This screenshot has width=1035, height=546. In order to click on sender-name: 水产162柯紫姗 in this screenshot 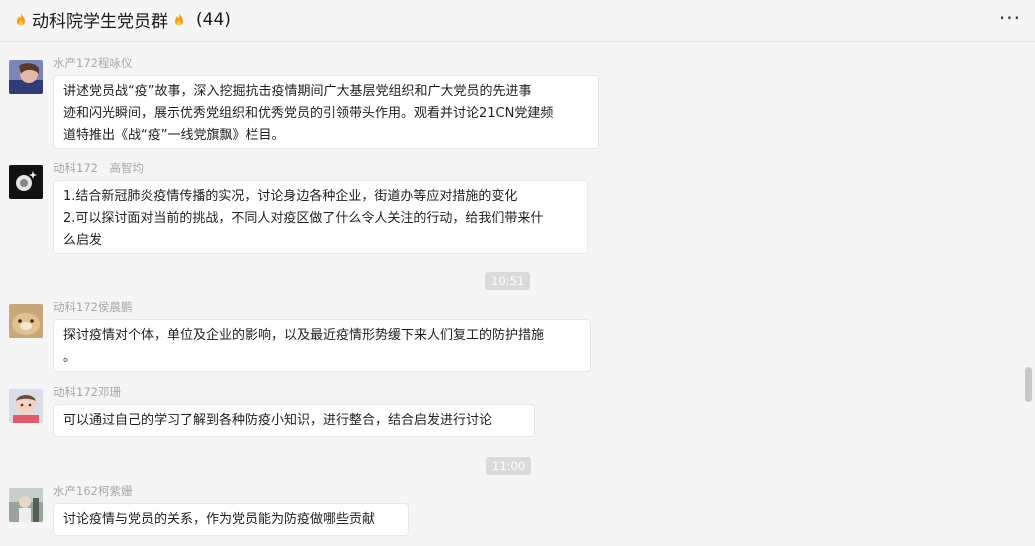, I will do `click(93, 491)`.